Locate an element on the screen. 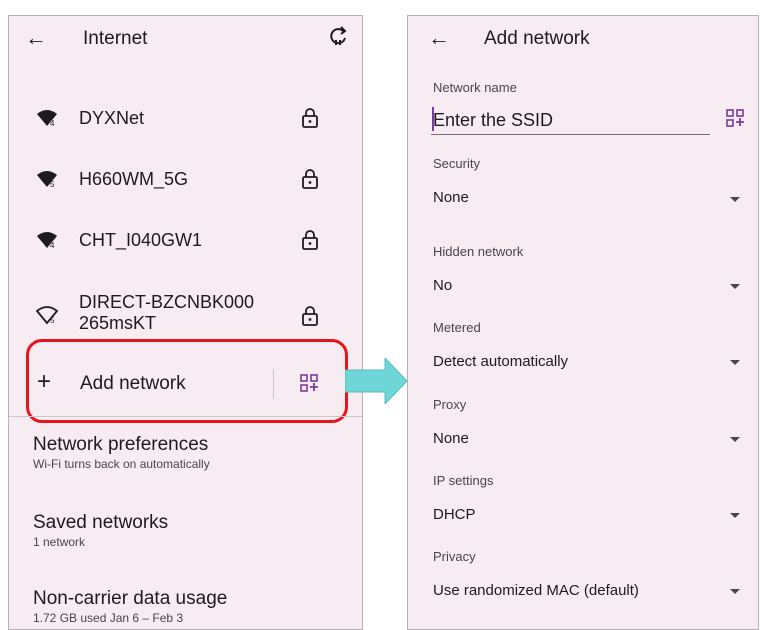 The image size is (765, 630). hidden-network-label: Hidden network is located at coordinates (478, 251).